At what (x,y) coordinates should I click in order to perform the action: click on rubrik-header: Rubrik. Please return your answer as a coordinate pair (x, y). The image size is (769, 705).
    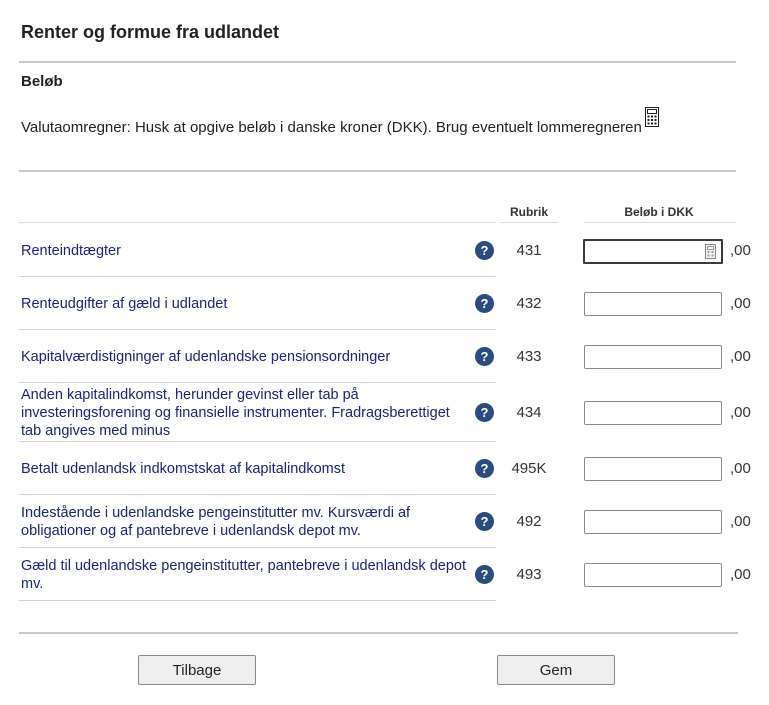
    Looking at the image, I should click on (528, 212).